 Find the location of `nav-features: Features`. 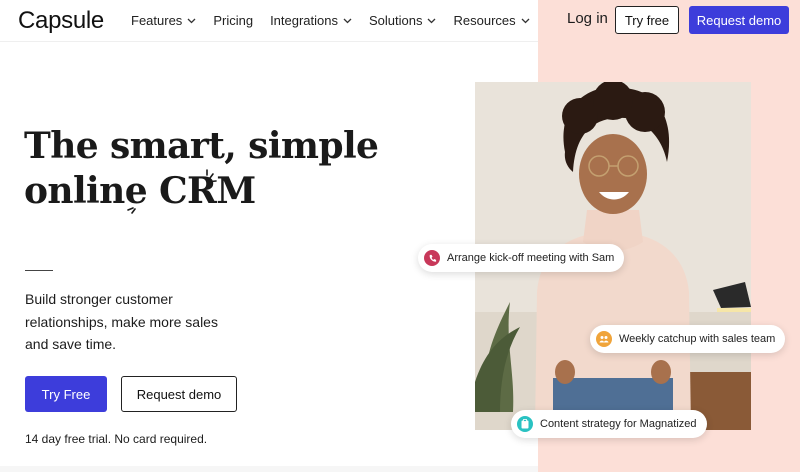

nav-features: Features is located at coordinates (163, 20).